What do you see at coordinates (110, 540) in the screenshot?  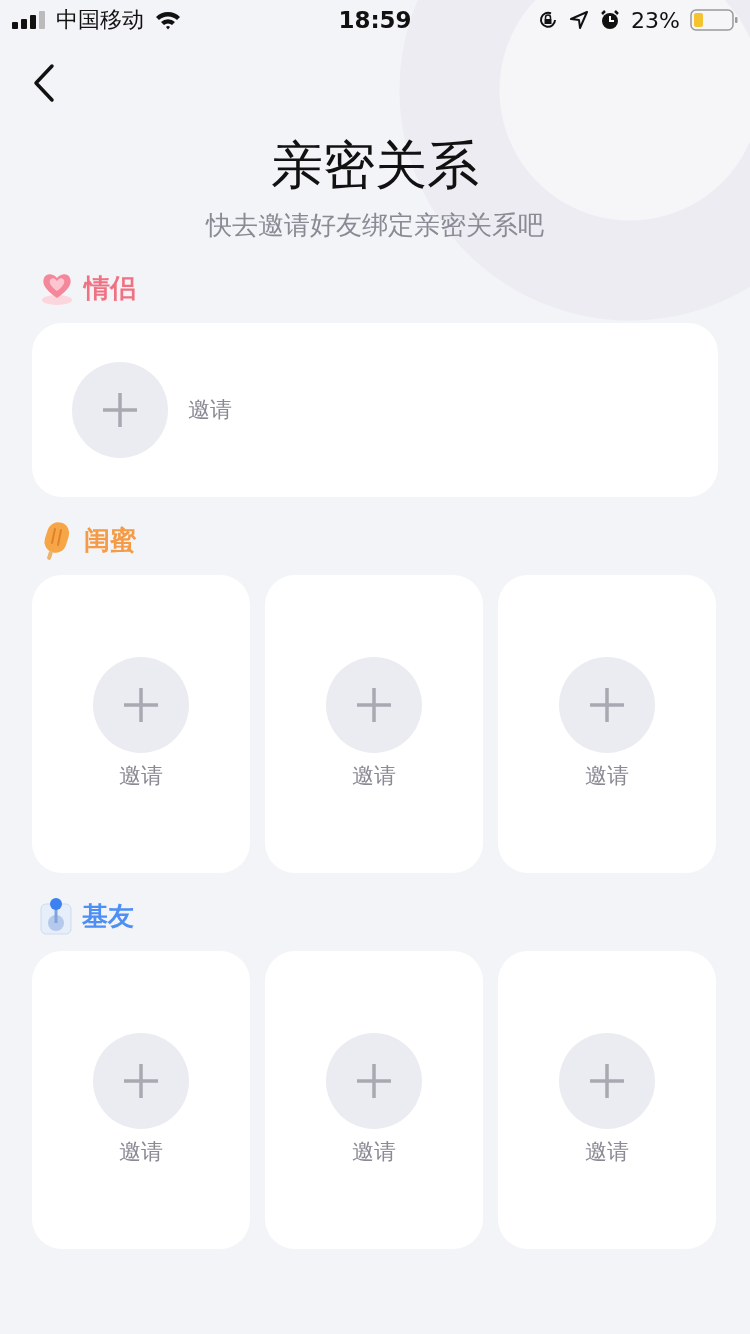 I see `section-title: 闺蜜` at bounding box center [110, 540].